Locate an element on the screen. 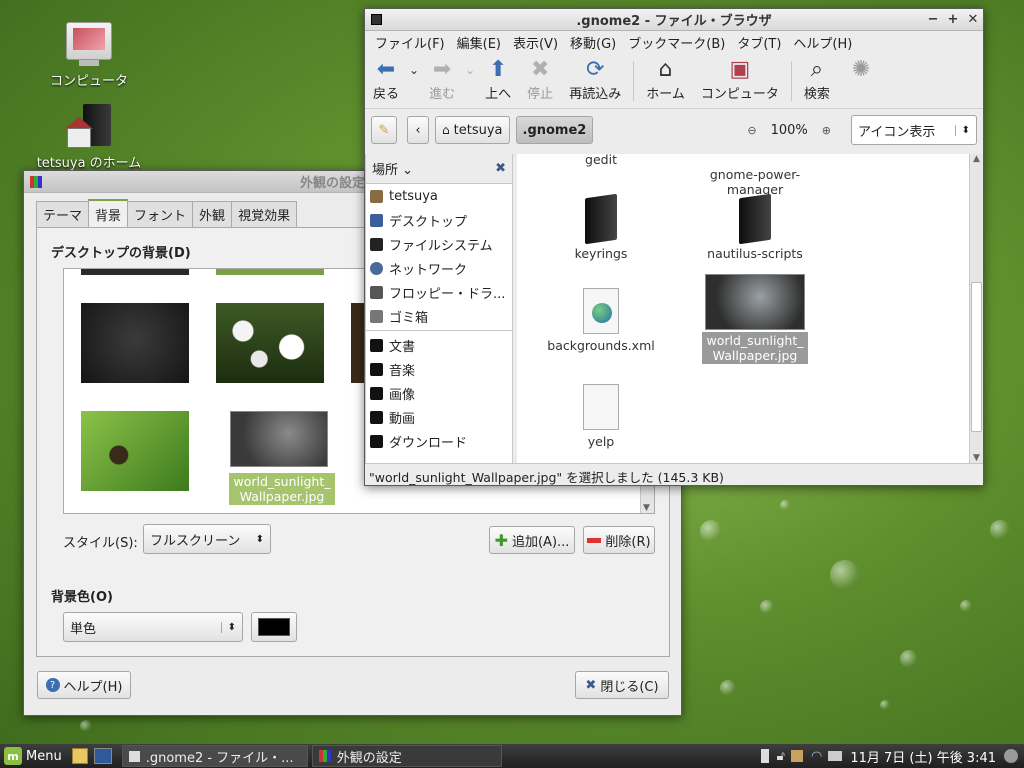 This screenshot has height=768, width=1024. computer-label: コンピュータ is located at coordinates (739, 94).